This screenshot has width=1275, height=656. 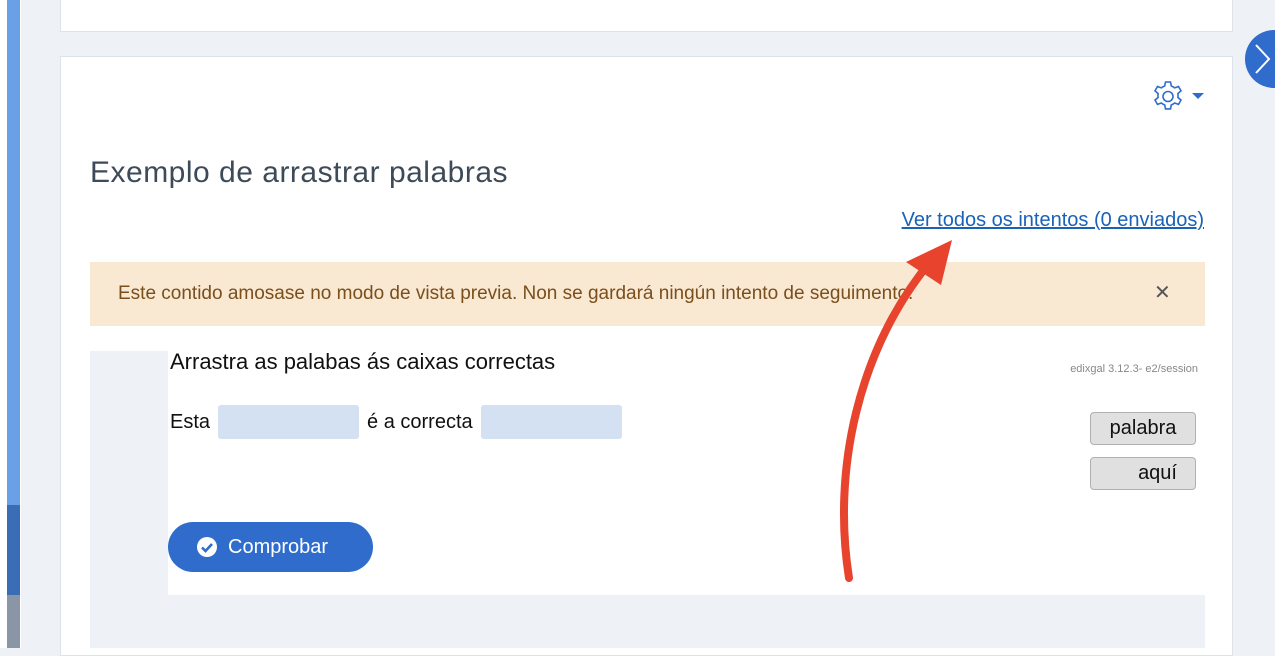 I want to click on view-all-attempts-link: Ver todos os intentos (0 enviados), so click(x=1053, y=220).